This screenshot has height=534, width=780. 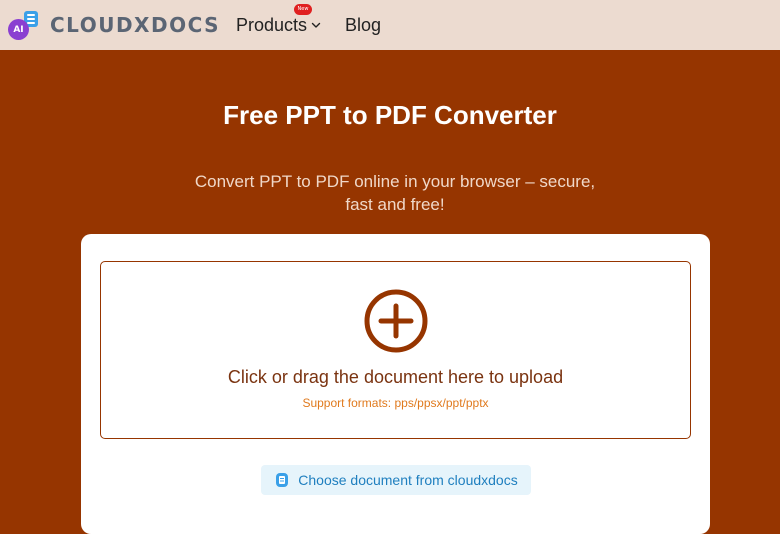 I want to click on supported-formats: Support formats: pps/ppsx/ppt/pptx, so click(x=395, y=403).